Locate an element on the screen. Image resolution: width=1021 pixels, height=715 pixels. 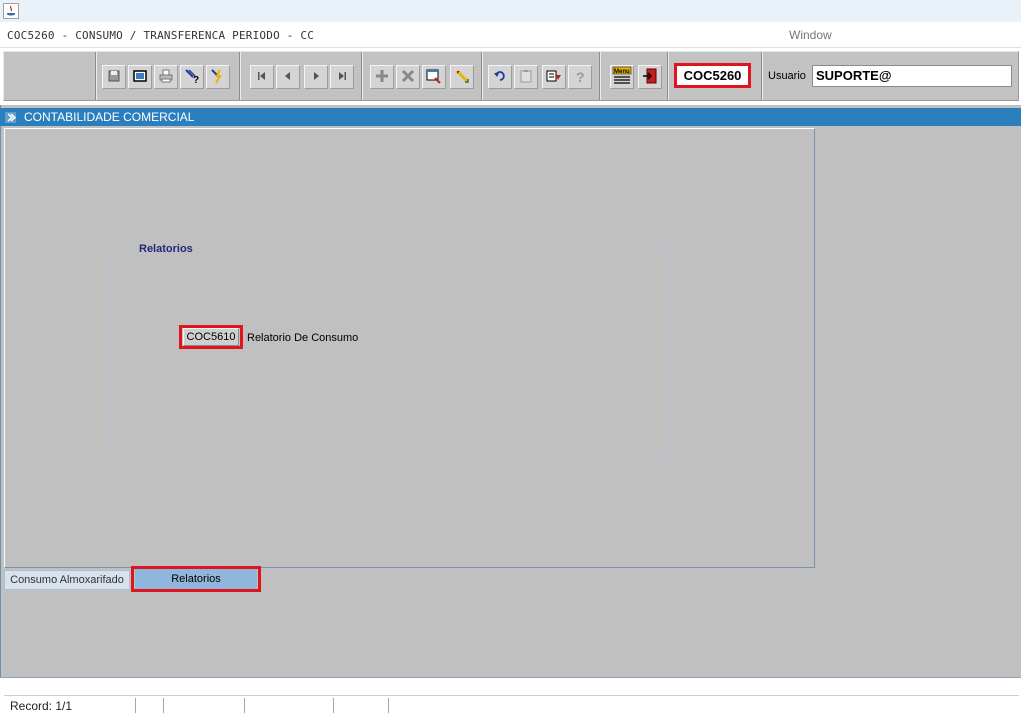
clipboard-button is located at coordinates (526, 77).